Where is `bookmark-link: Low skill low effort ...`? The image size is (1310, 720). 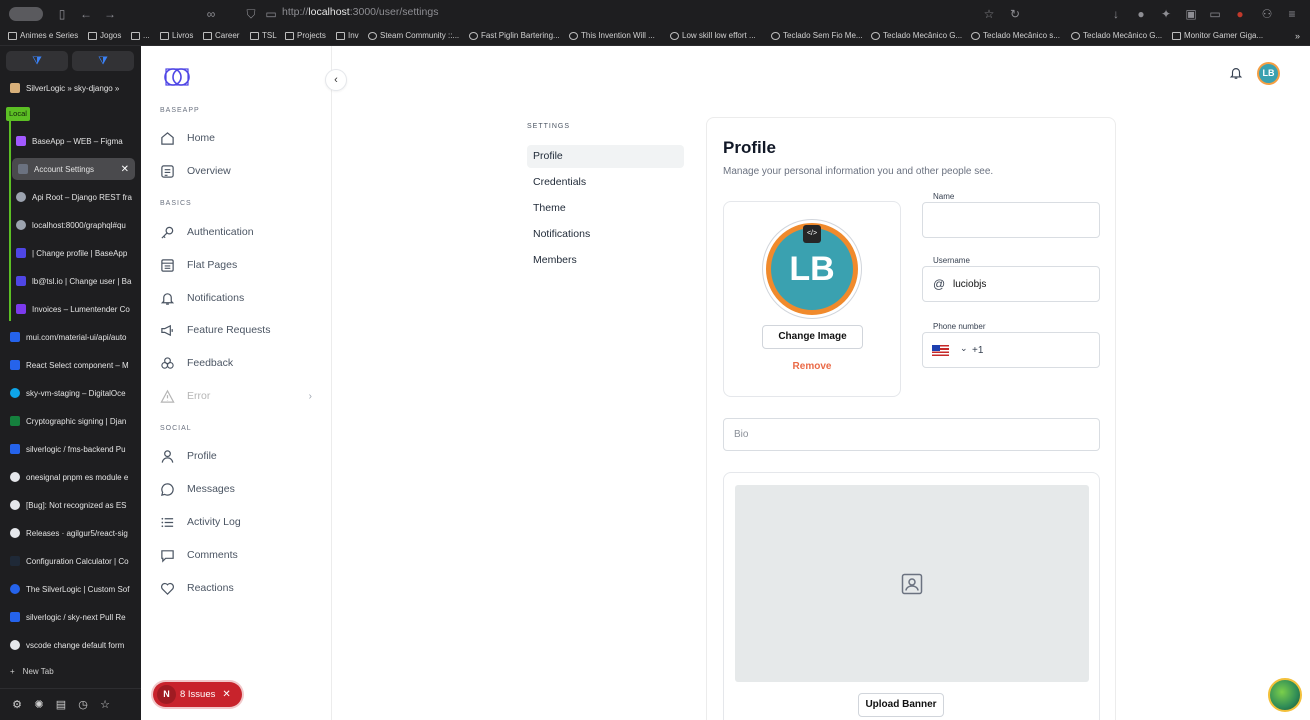 bookmark-link: Low skill low effort ... is located at coordinates (713, 35).